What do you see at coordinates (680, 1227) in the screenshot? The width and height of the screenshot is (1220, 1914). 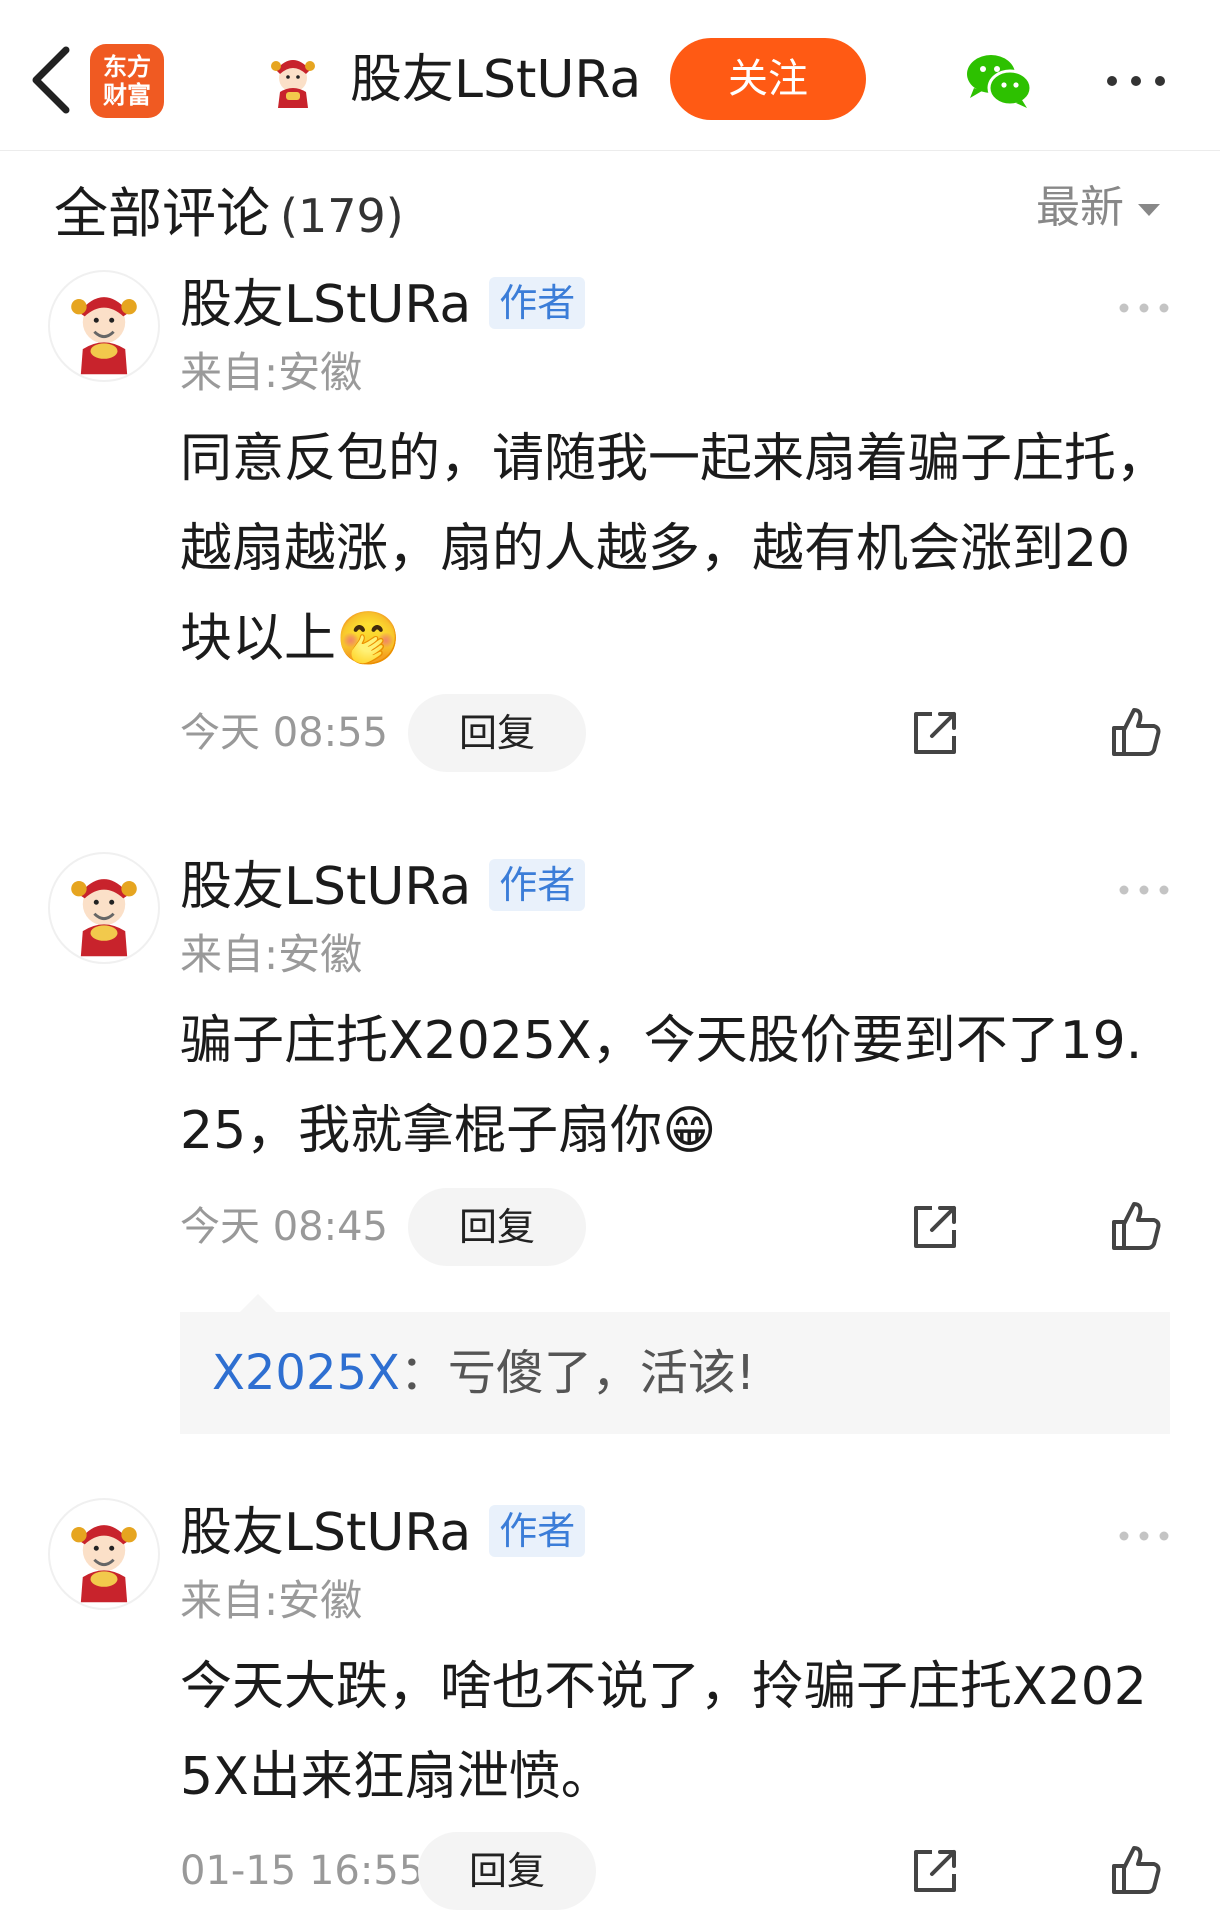 I see `comment-meta: 今天 08:45 回复` at bounding box center [680, 1227].